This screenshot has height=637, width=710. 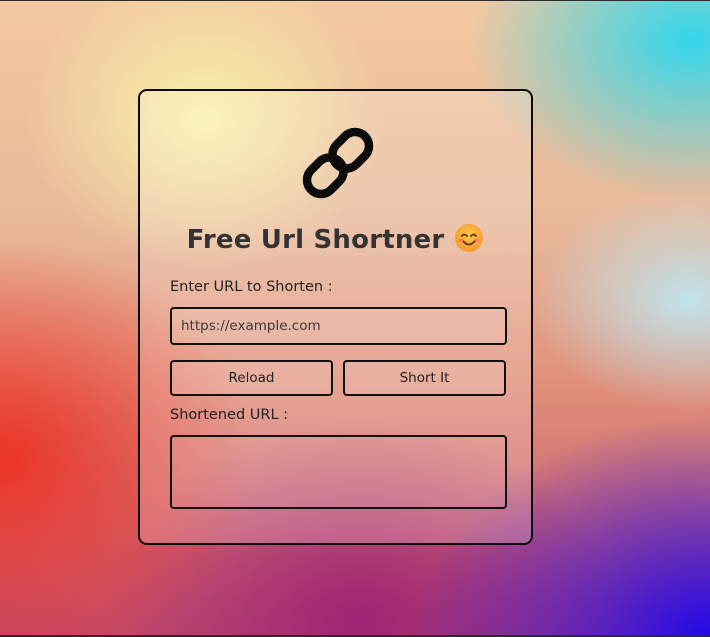 I want to click on window-top-edge, so click(x=355, y=0).